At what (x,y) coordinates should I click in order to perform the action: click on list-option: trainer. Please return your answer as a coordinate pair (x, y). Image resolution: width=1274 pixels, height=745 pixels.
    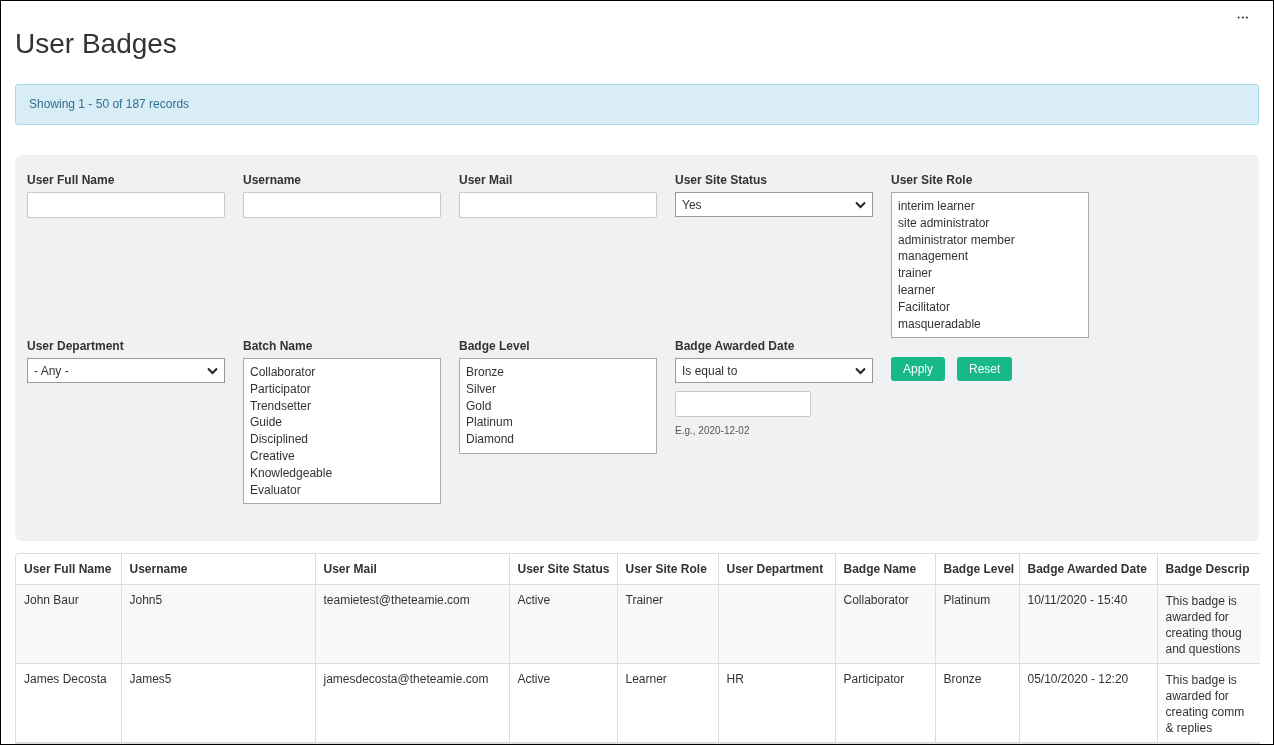
    Looking at the image, I should click on (990, 273).